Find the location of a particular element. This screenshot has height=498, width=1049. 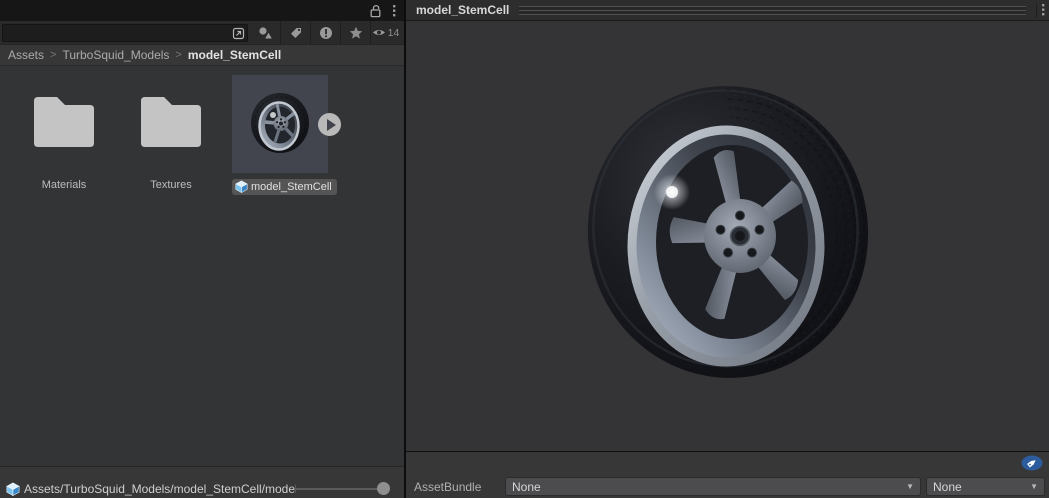

assetbundle-row: AssetBundle None ▼ None ▼ is located at coordinates (727, 487).